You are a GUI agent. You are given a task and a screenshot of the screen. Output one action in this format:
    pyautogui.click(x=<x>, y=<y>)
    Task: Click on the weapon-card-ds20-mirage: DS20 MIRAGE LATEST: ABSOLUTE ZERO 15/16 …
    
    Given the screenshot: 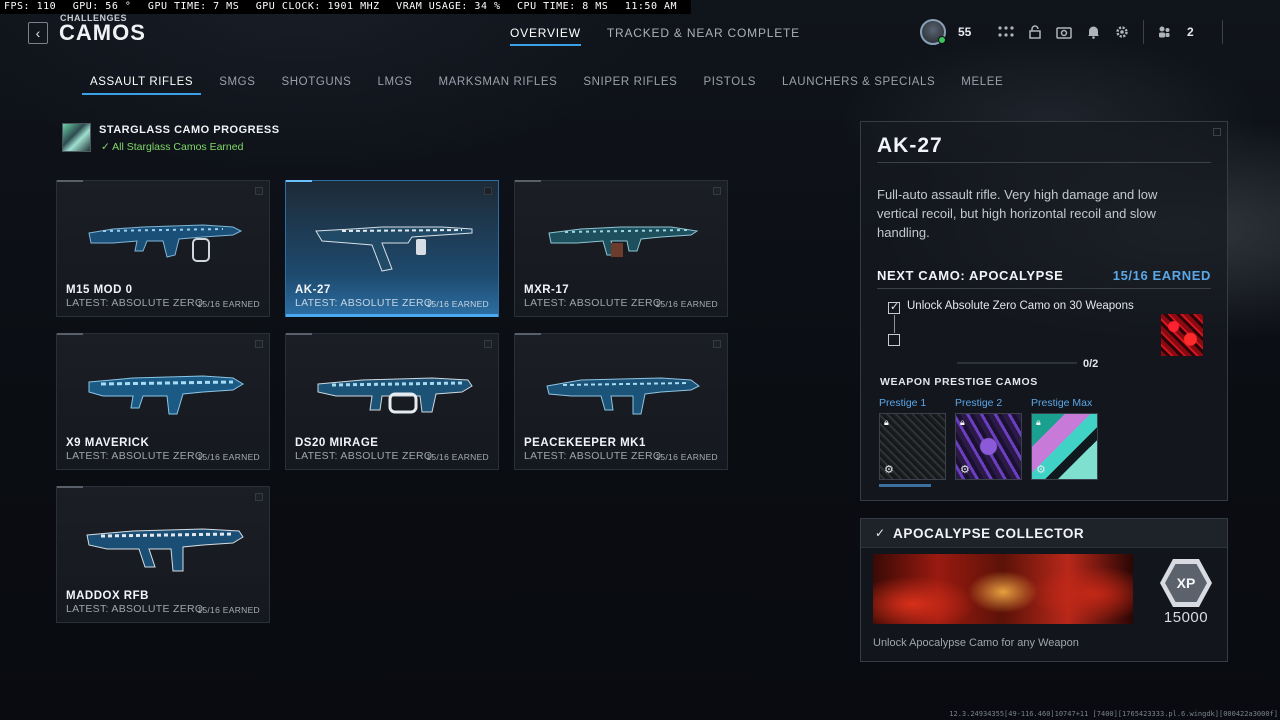 What is the action you would take?
    pyautogui.click(x=392, y=401)
    